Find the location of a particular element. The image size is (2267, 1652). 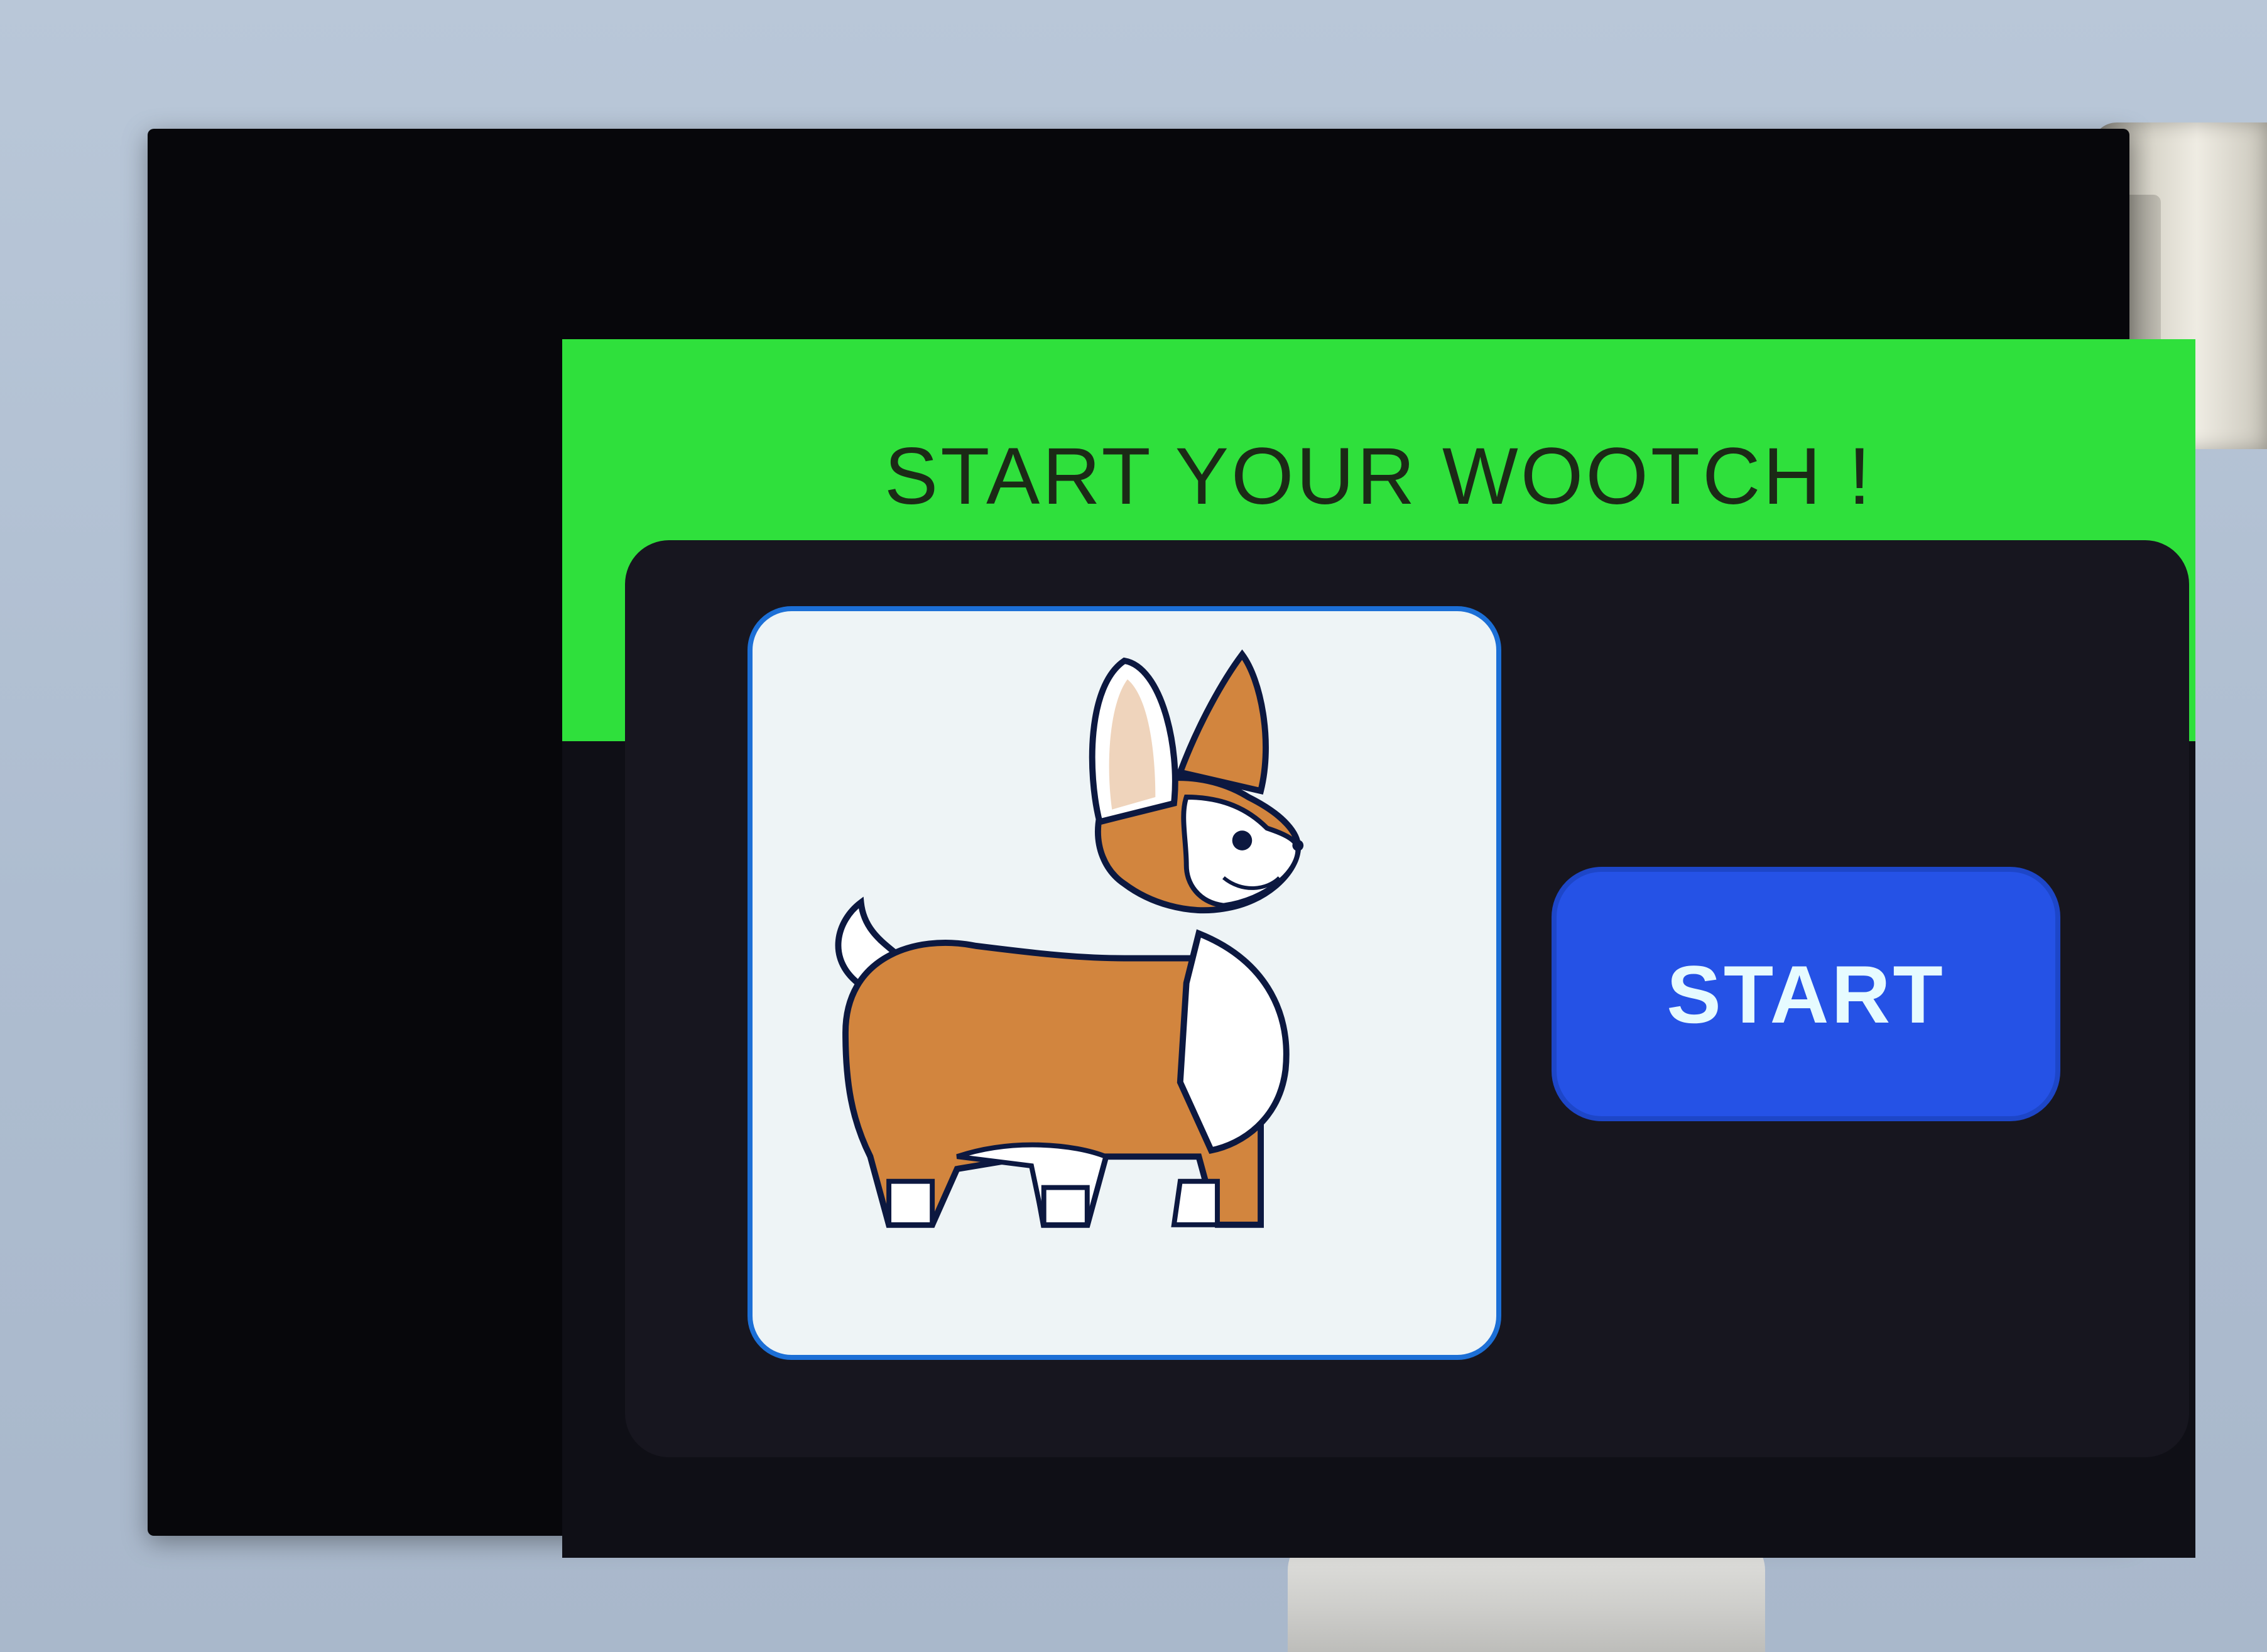

screen-title: START YOUR WOOTCH ! is located at coordinates (1379, 476).